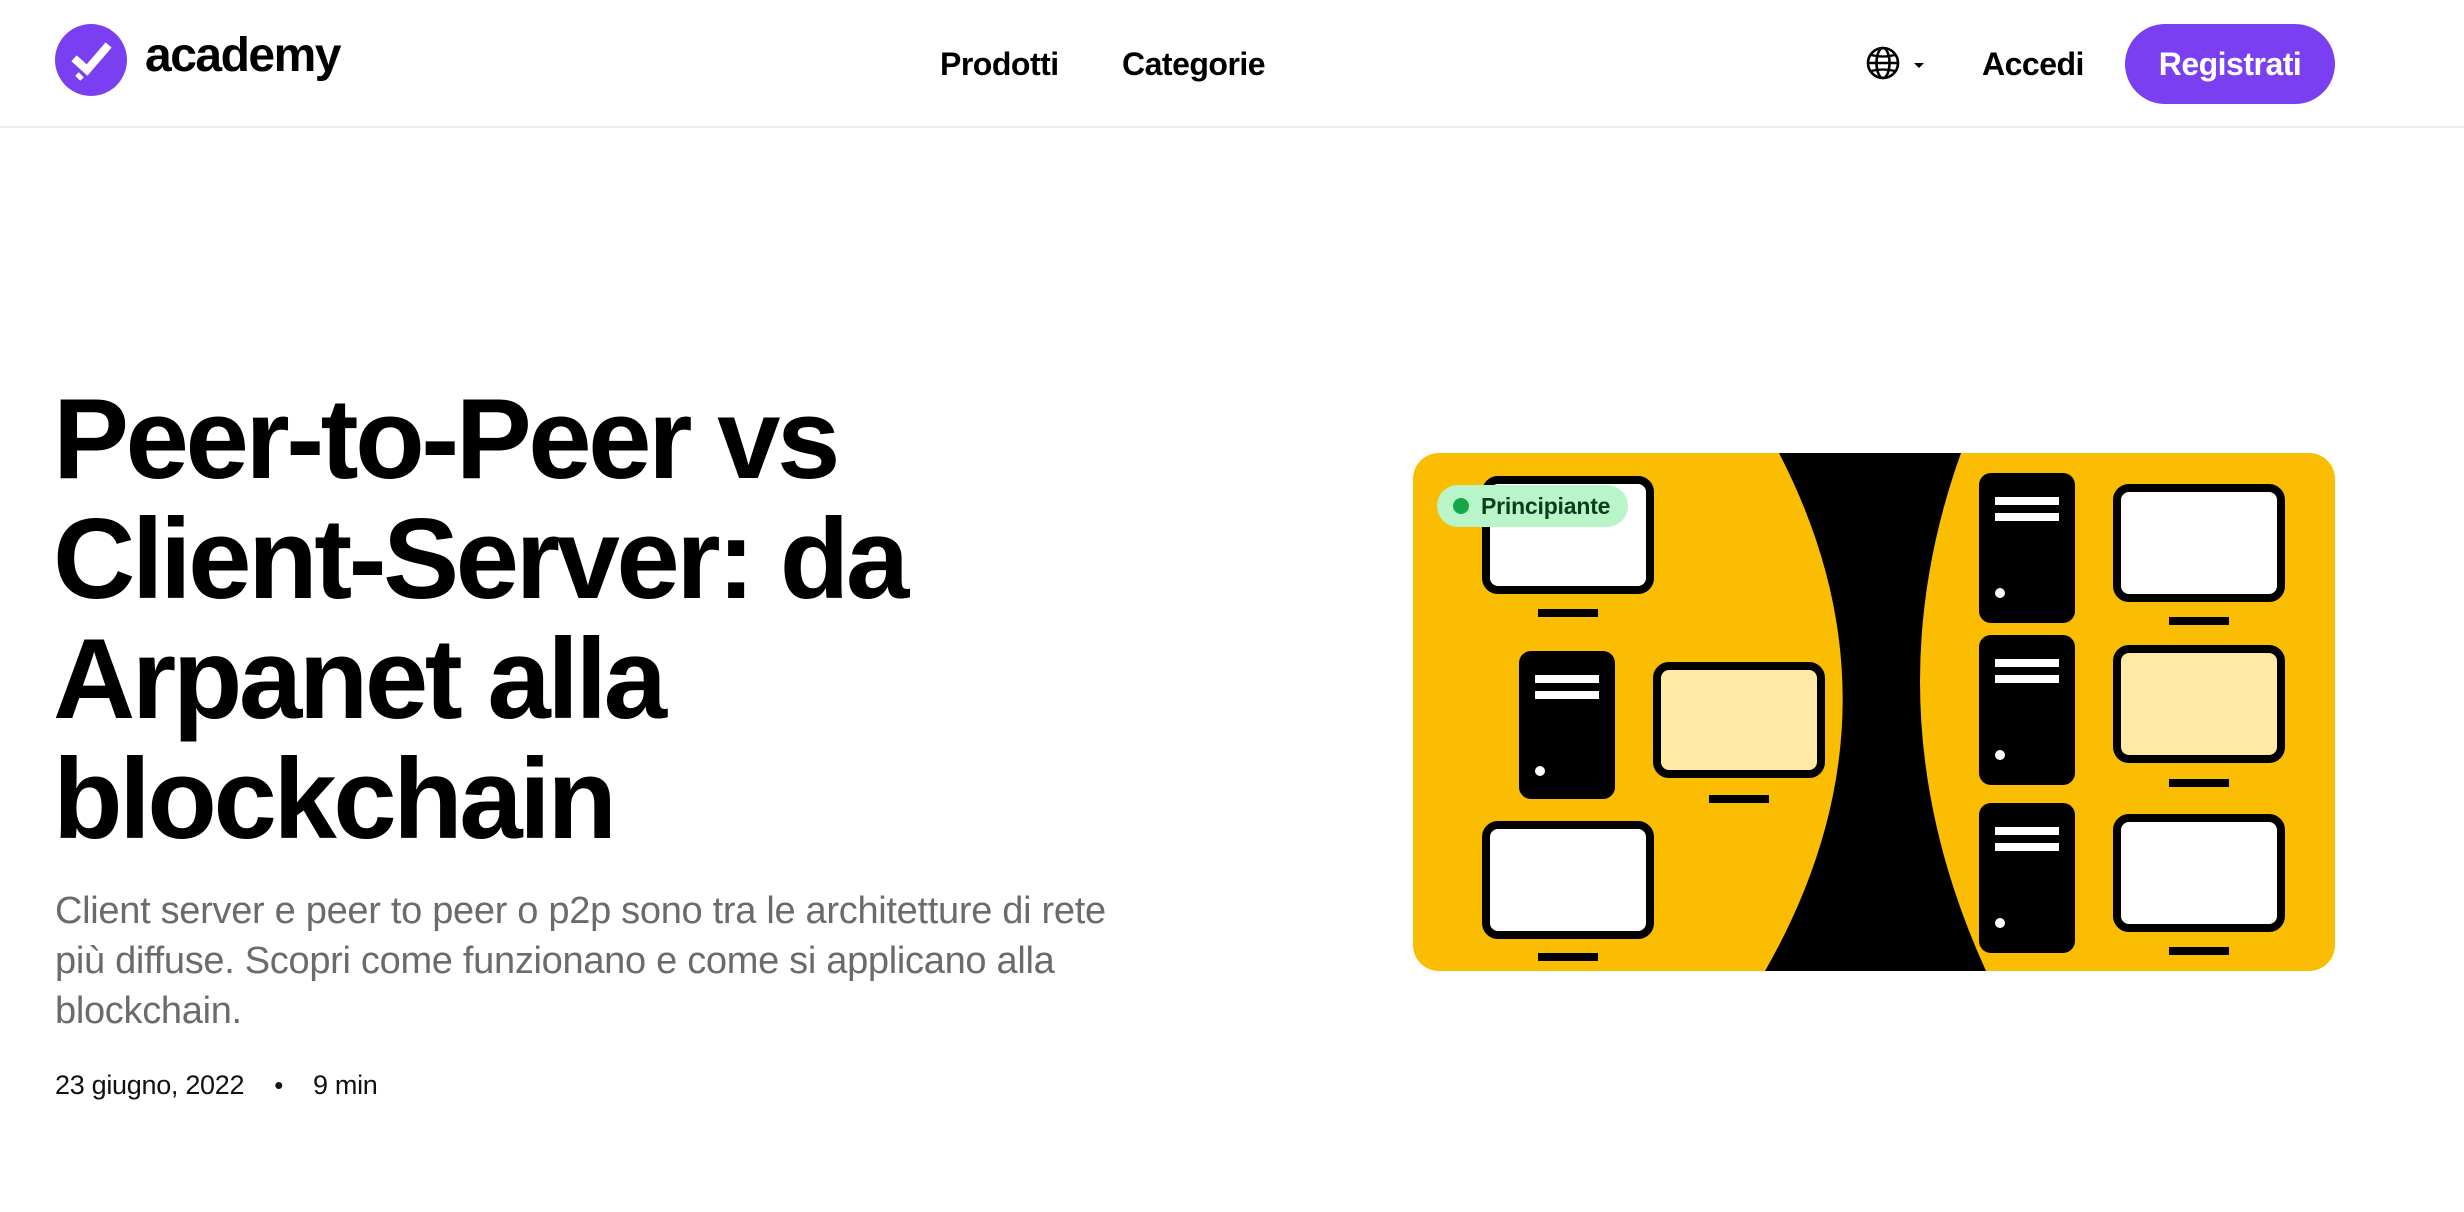 The width and height of the screenshot is (2464, 1212). What do you see at coordinates (1883, 65) in the screenshot?
I see `globe-icon` at bounding box center [1883, 65].